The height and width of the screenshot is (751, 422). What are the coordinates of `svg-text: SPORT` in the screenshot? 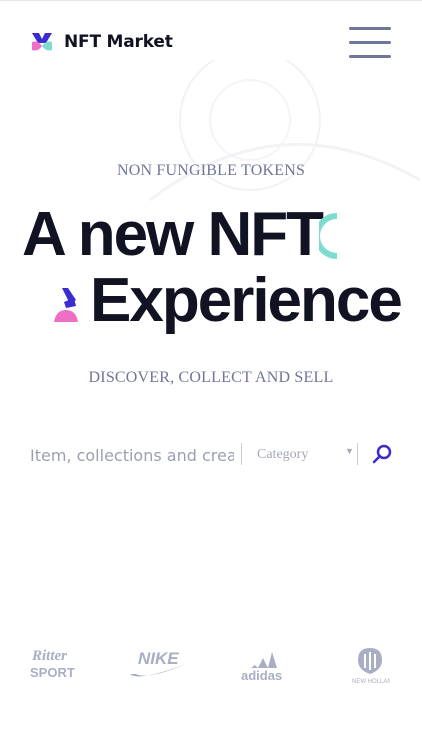 It's located at (52, 672).